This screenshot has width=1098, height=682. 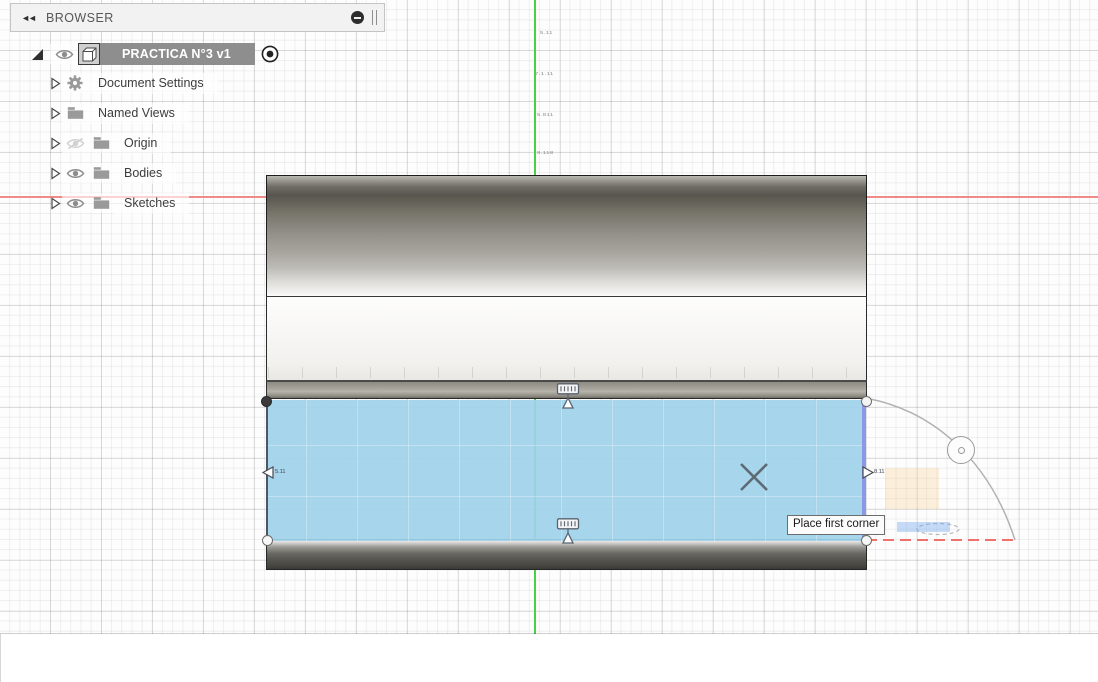 I want to click on tree-row-document-settings: Document Settings, so click(x=150, y=83).